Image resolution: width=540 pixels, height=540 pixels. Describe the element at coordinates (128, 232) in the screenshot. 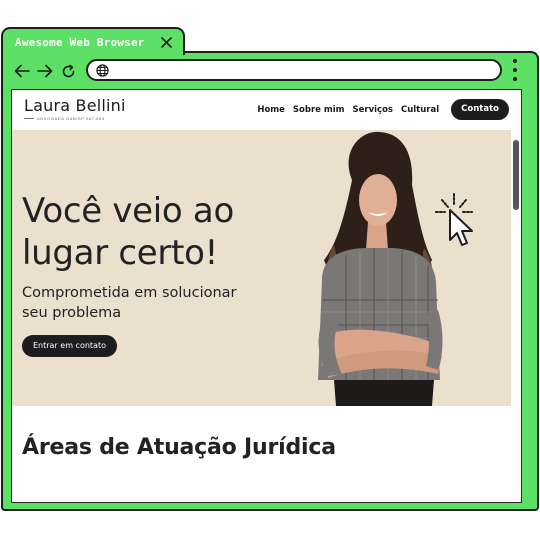

I see `hero-title: Você veio ao lugar certo!` at that location.